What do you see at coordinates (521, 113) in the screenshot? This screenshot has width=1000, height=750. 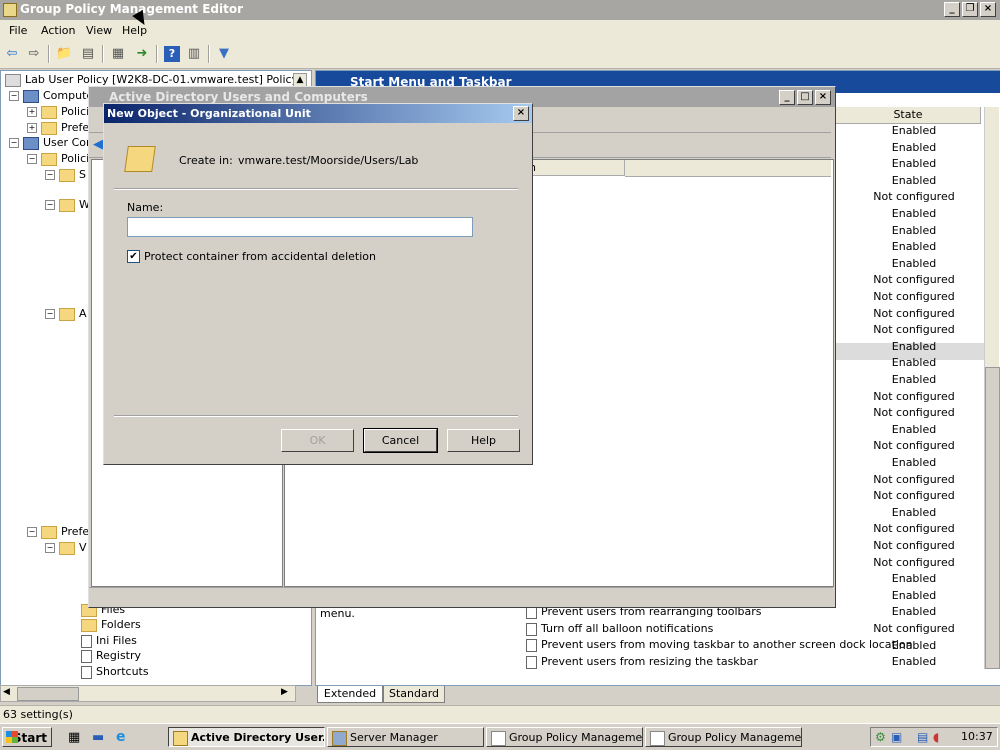 I see `dialog-close-button: ×` at bounding box center [521, 113].